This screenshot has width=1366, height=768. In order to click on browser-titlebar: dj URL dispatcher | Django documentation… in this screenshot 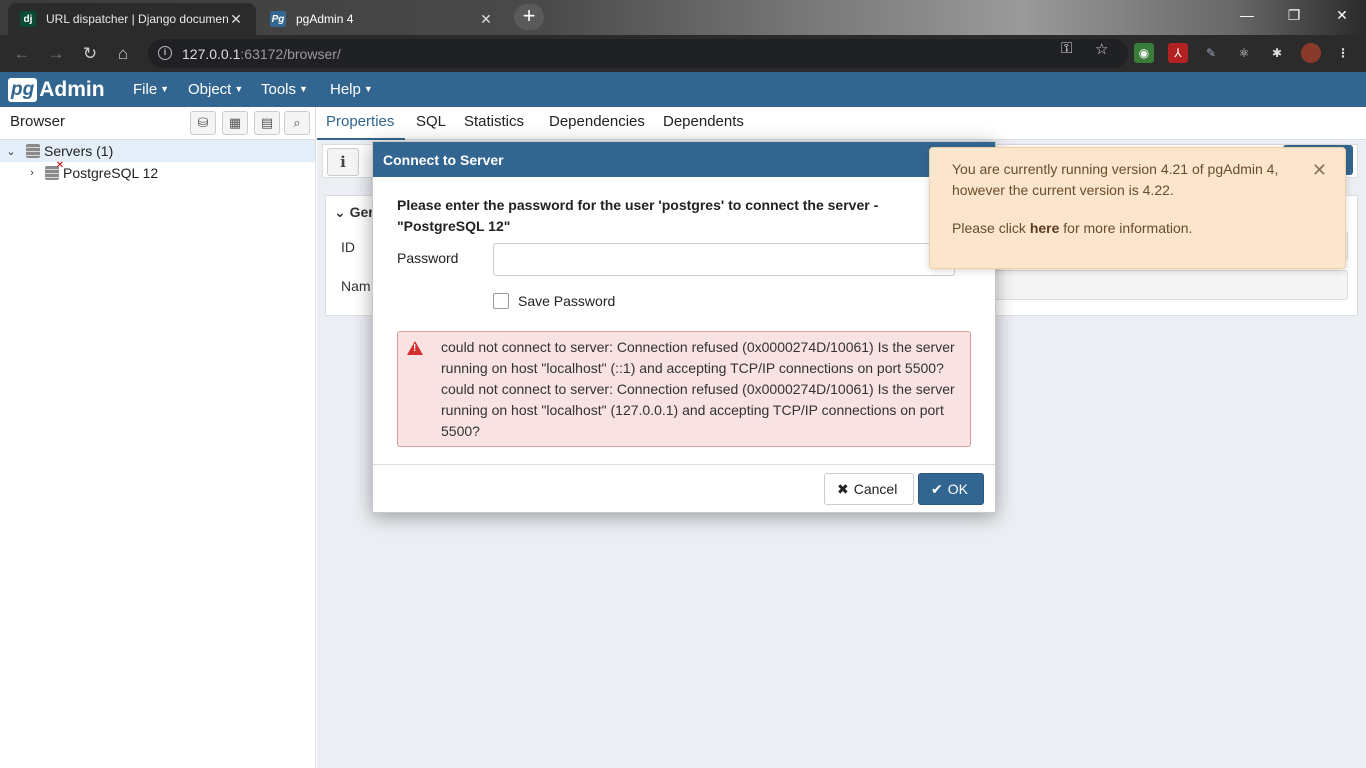, I will do `click(683, 17)`.